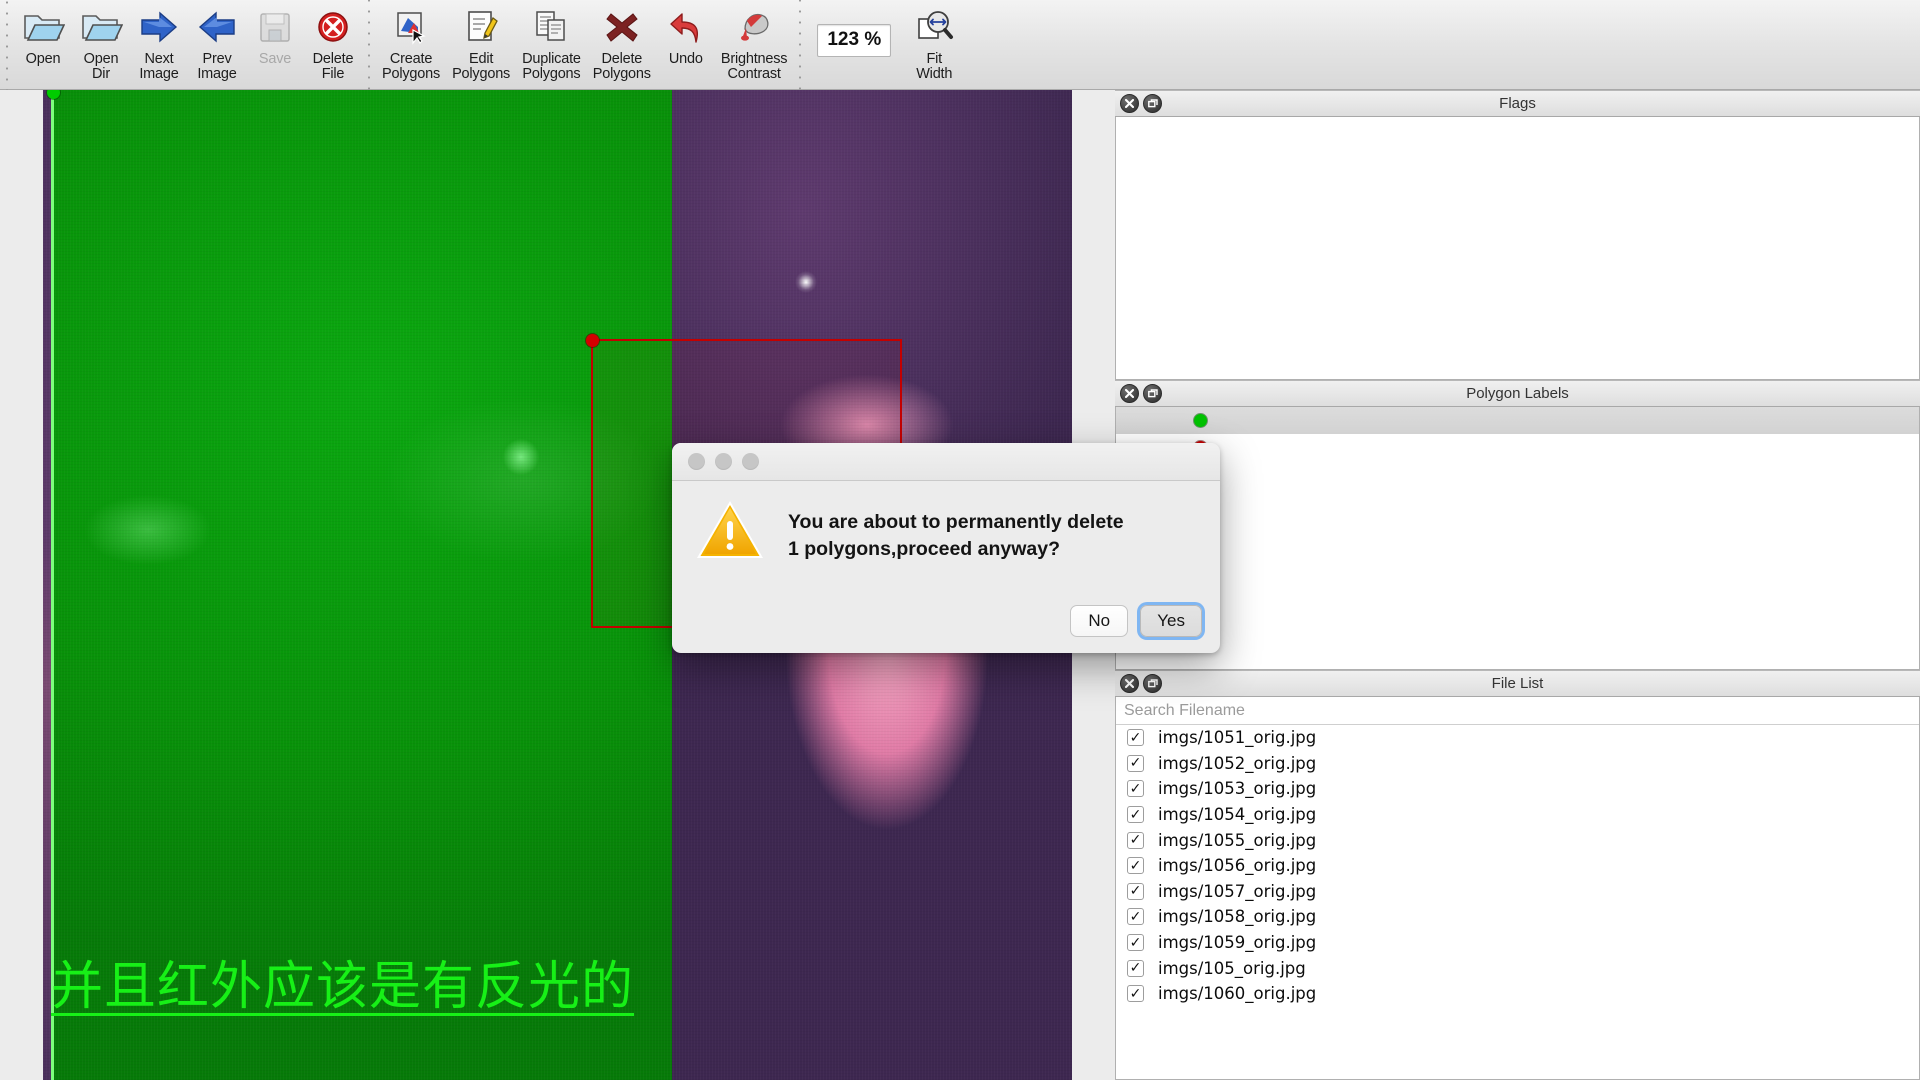 The image size is (1920, 1080). Describe the element at coordinates (333, 66) in the screenshot. I see `toolbar-label-delete-file: Delete File` at that location.